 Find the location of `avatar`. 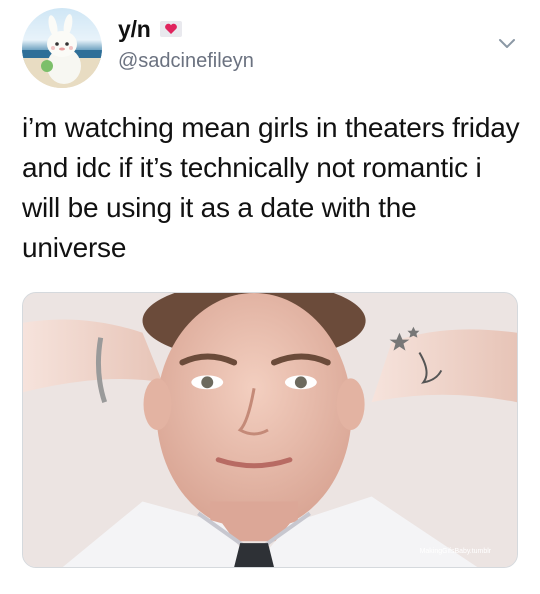

avatar is located at coordinates (62, 48).